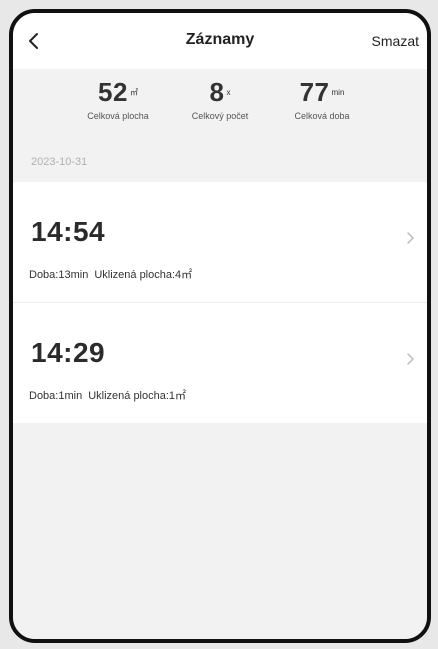 The width and height of the screenshot is (438, 649). Describe the element at coordinates (395, 41) in the screenshot. I see `delete-button: Smazat` at that location.